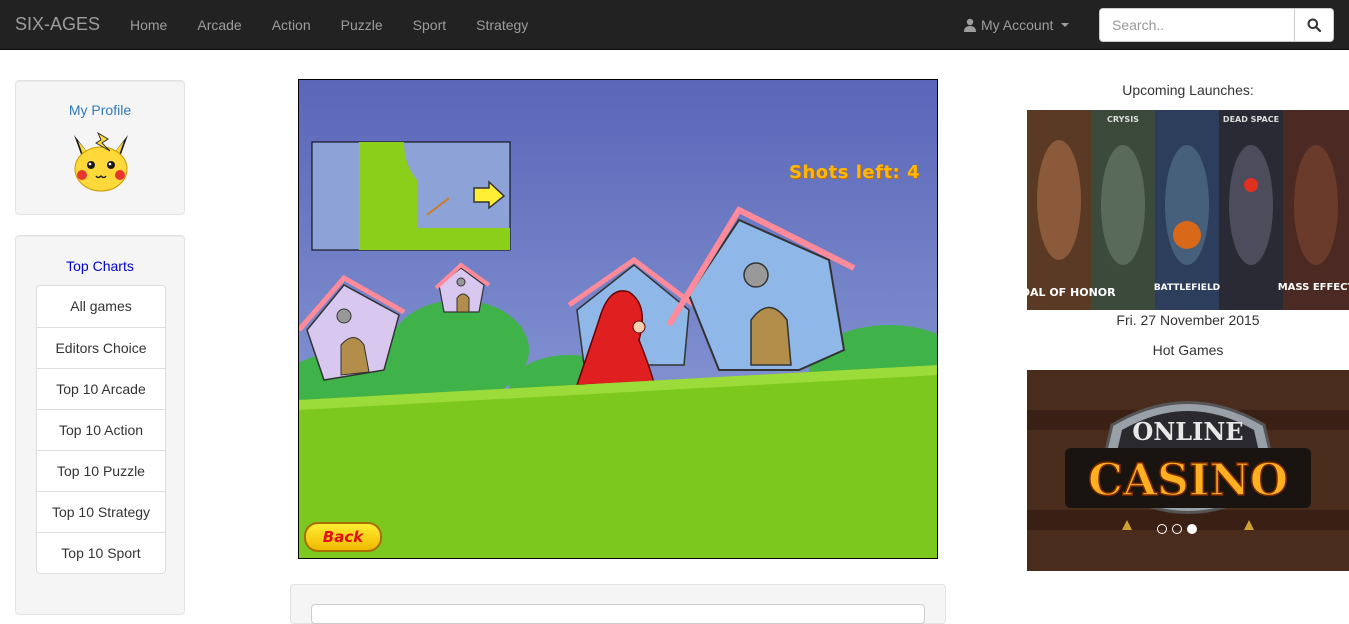 This screenshot has height=624, width=1349. I want to click on nav-puzzle: Puzzle, so click(362, 25).